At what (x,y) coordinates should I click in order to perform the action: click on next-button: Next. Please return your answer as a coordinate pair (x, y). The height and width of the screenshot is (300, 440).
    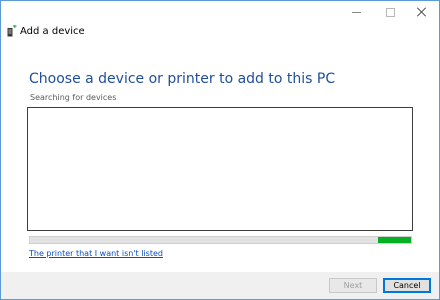
    Looking at the image, I should click on (353, 285).